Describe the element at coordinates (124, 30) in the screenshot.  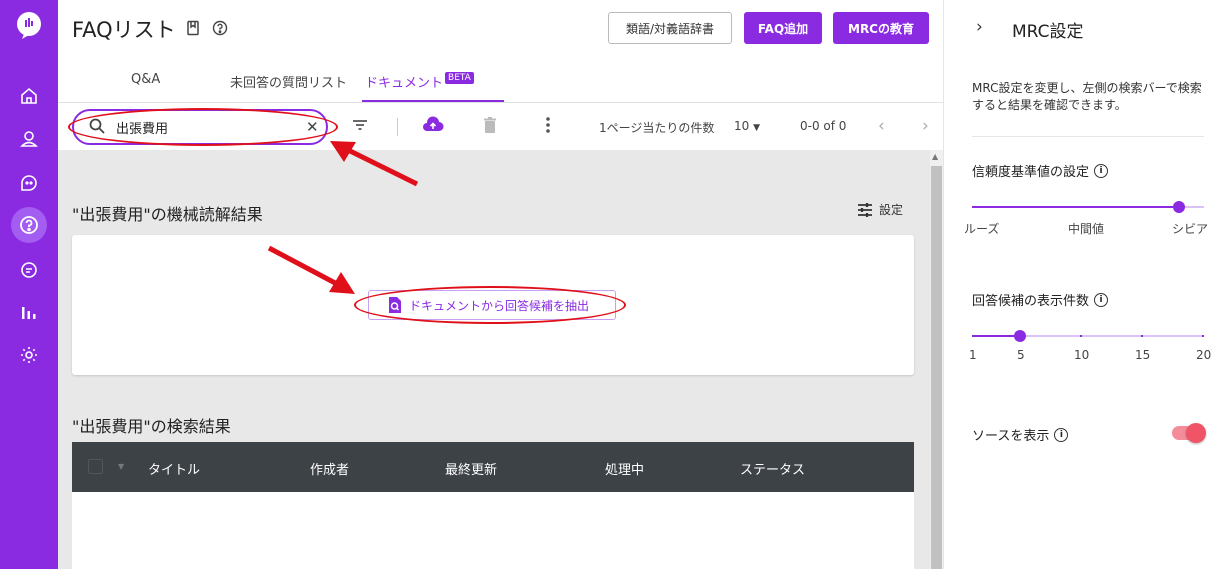
I see `page-title: FAQリスト` at that location.